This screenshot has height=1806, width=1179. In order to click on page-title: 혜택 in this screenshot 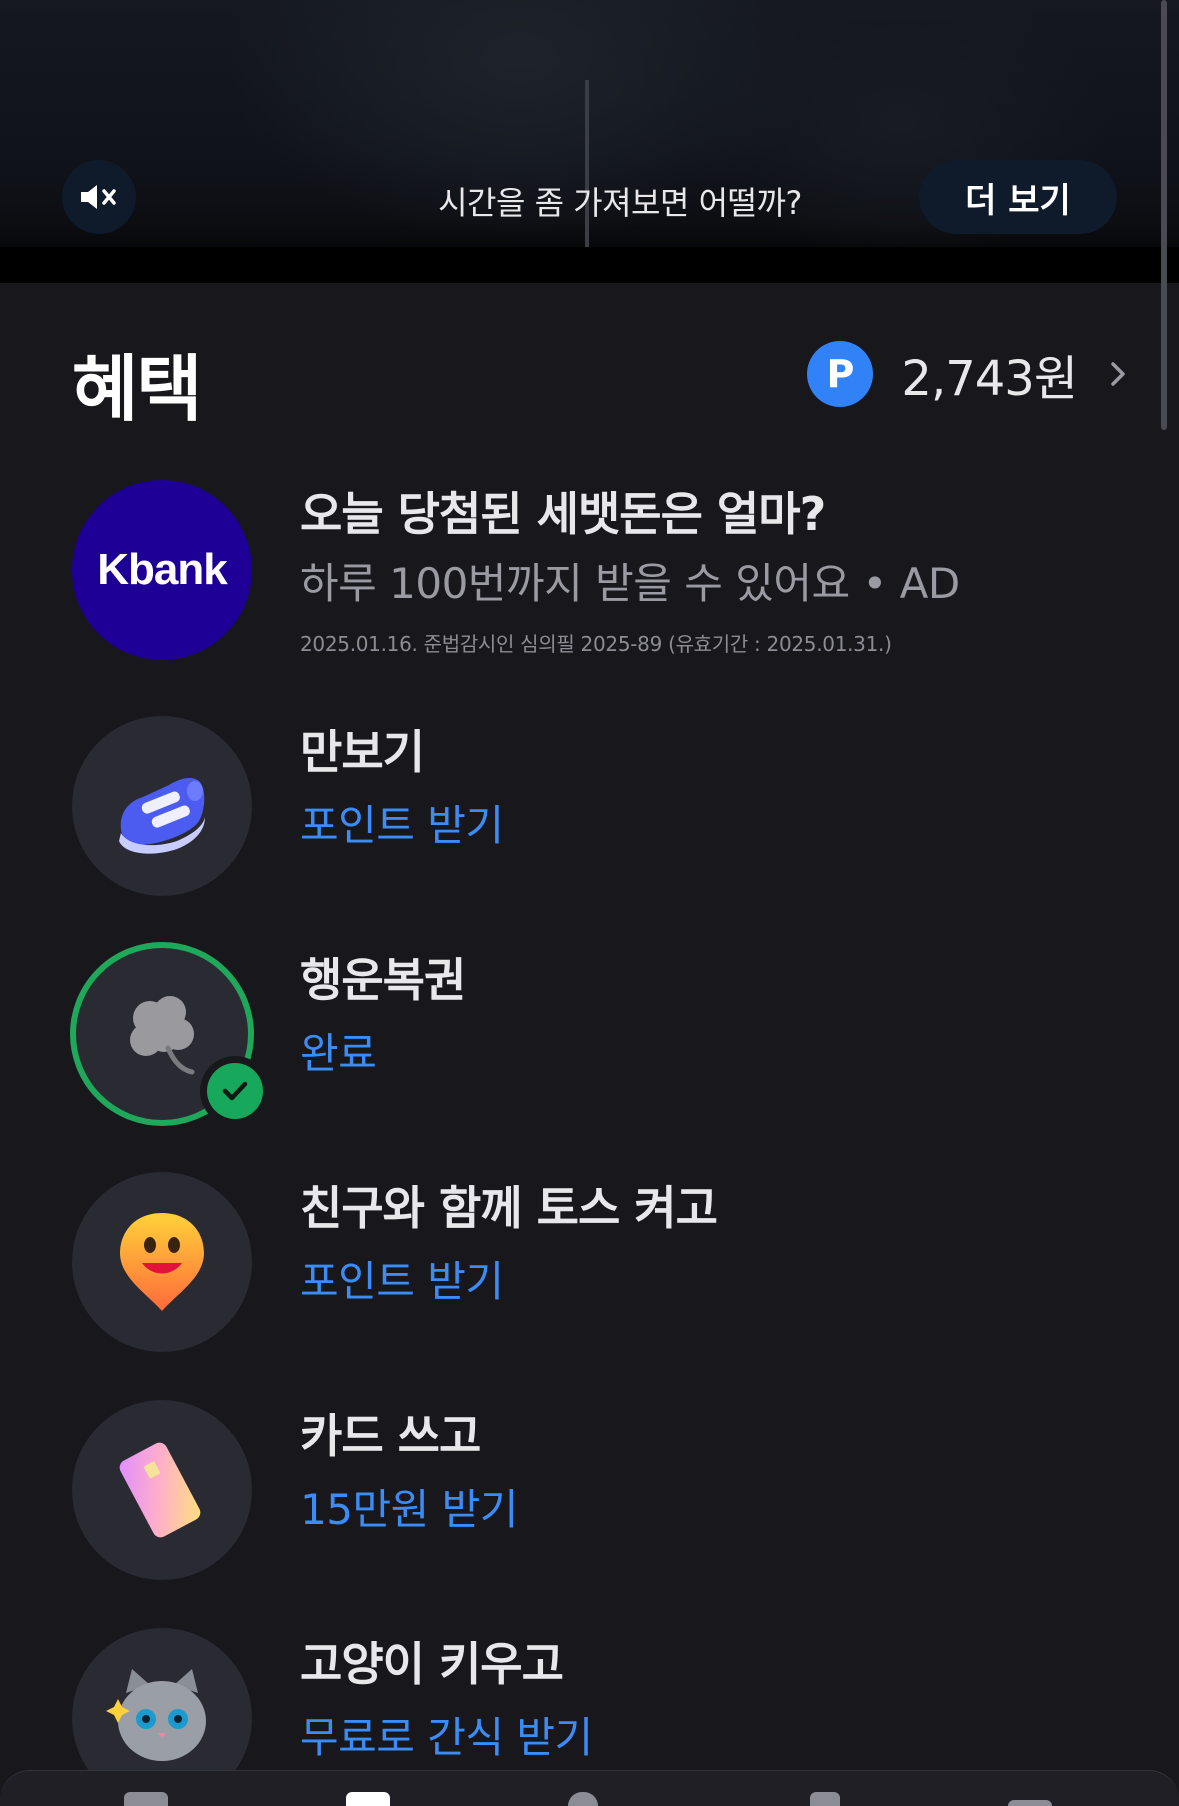, I will do `click(137, 389)`.